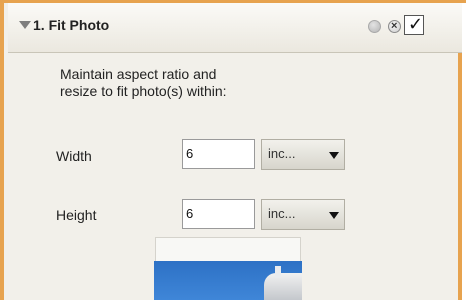 Image resolution: width=468 pixels, height=300 pixels. Describe the element at coordinates (374, 26) in the screenshot. I see `disabled-circle-icon` at that location.